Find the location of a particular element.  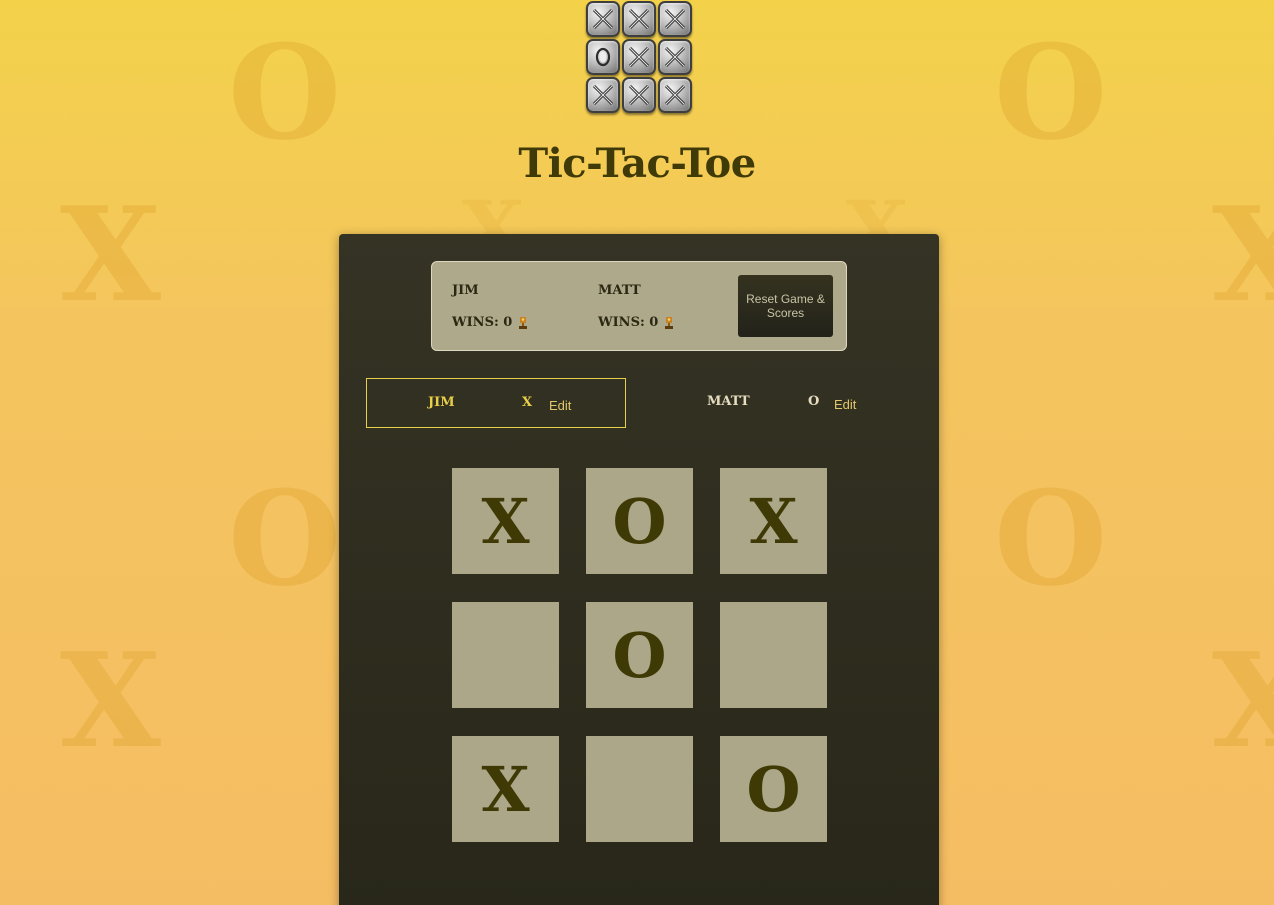

tic-tac-toe-logo-icon is located at coordinates (639, 58).